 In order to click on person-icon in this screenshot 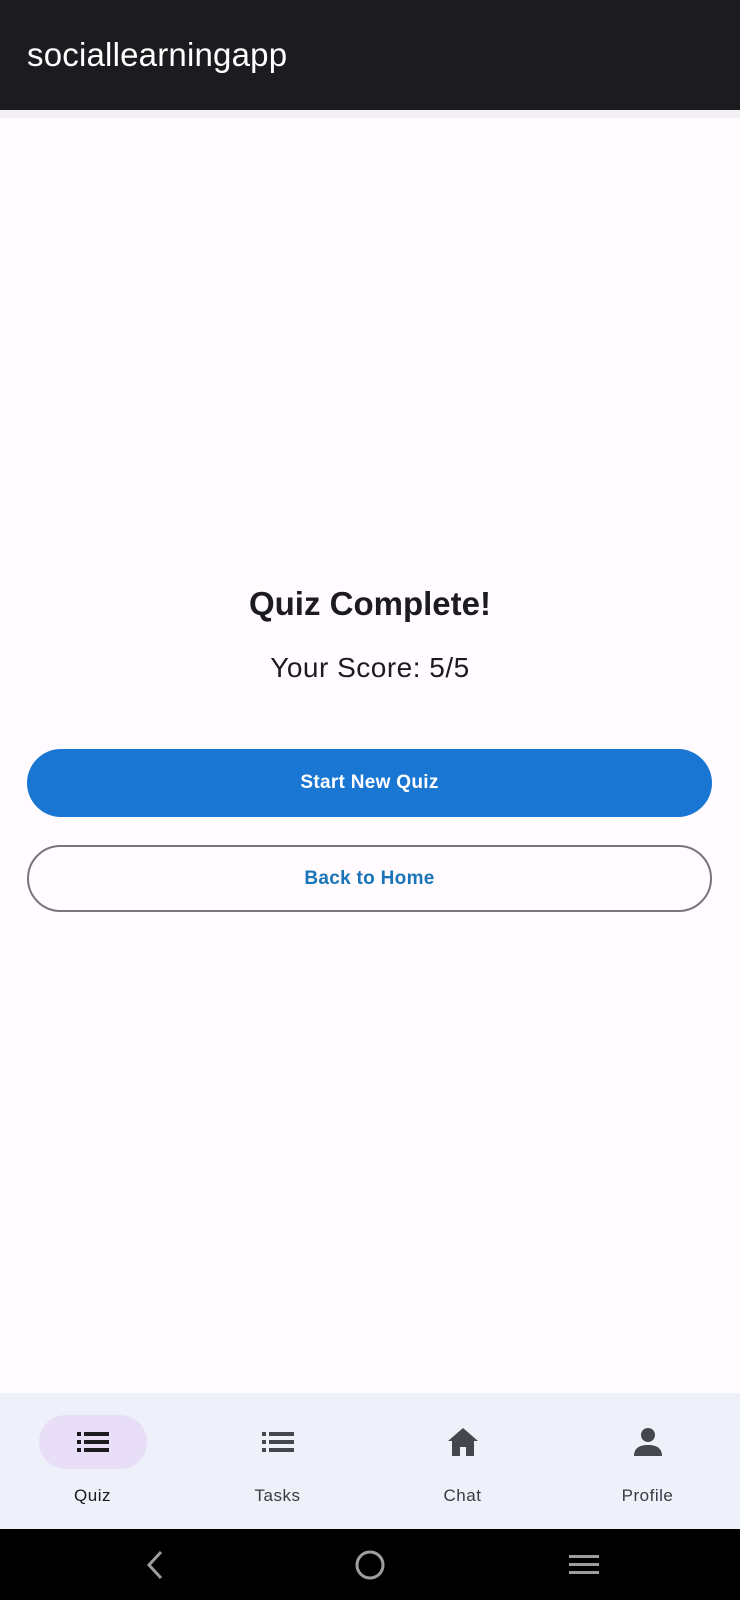, I will do `click(647, 1442)`.